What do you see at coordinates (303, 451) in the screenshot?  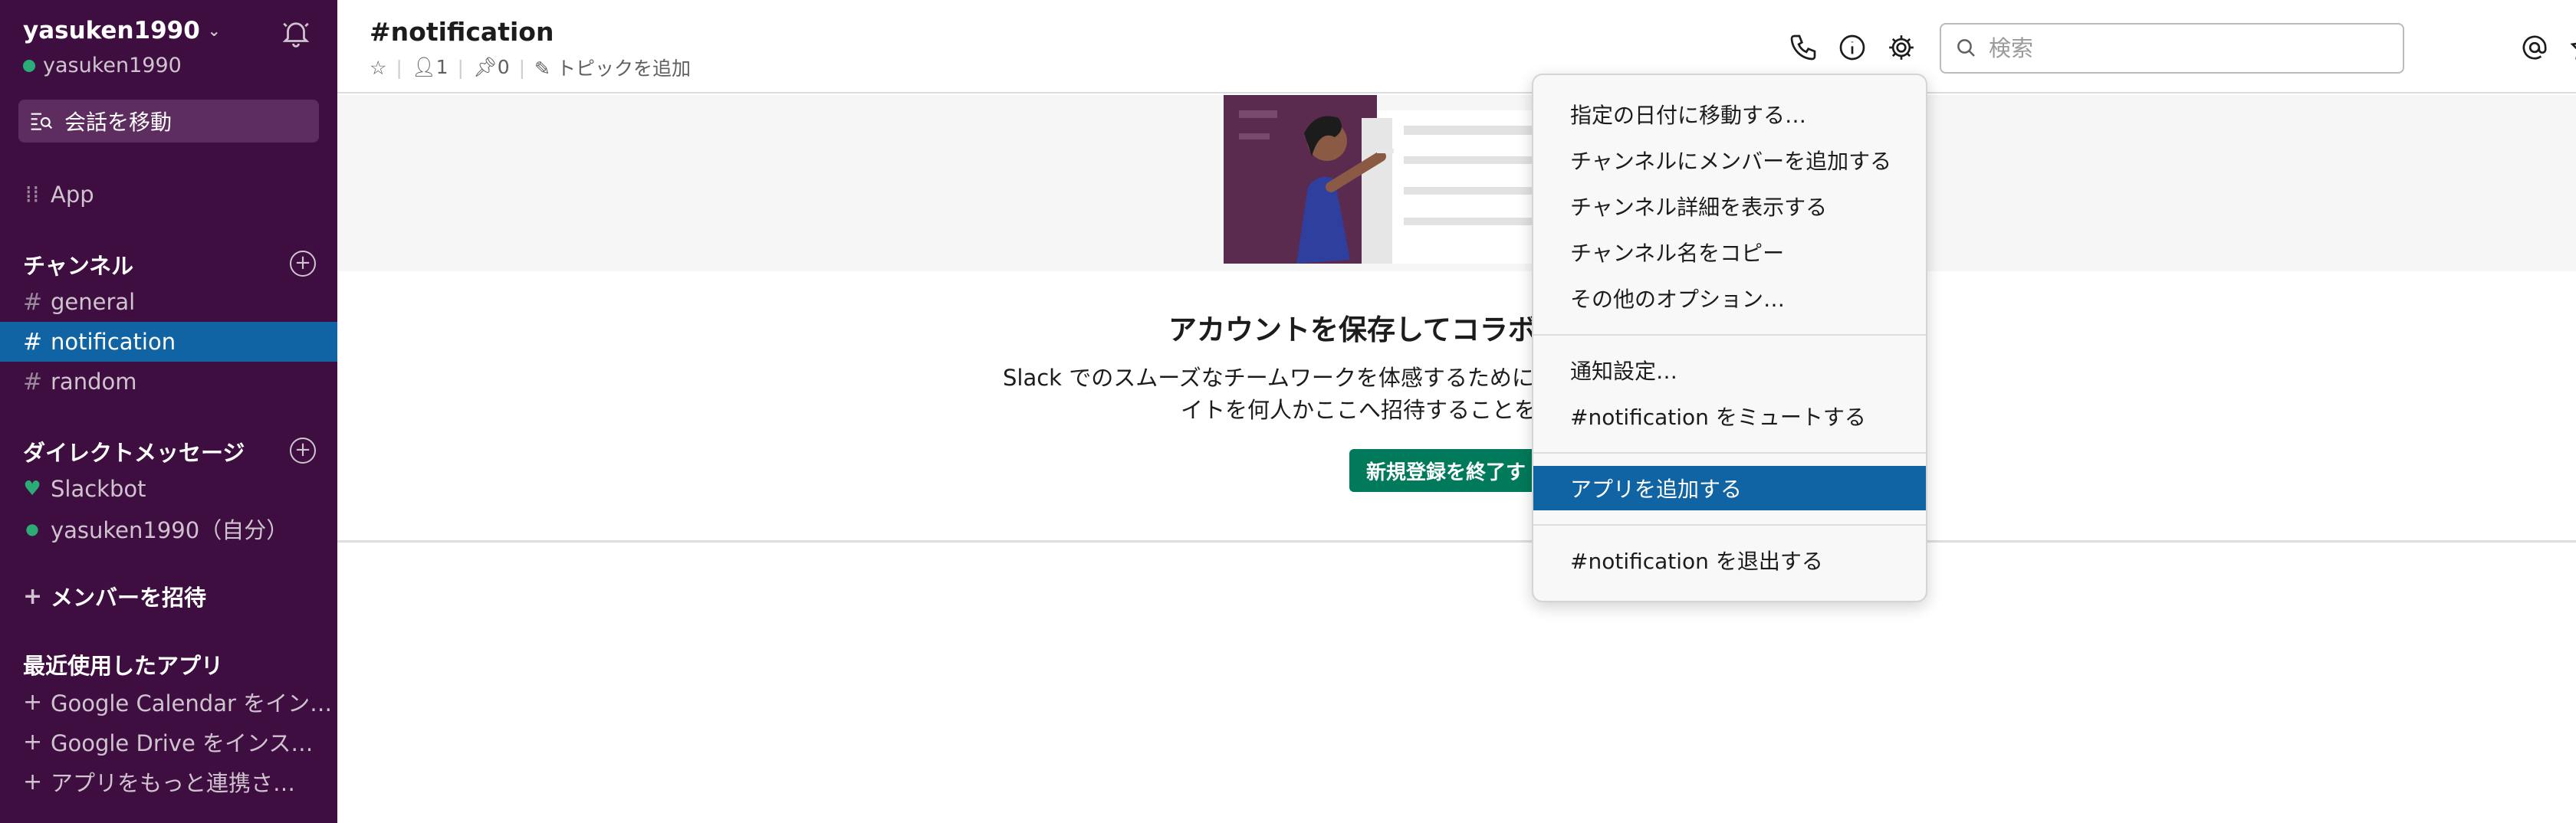 I see `add-dm-icon: +` at bounding box center [303, 451].